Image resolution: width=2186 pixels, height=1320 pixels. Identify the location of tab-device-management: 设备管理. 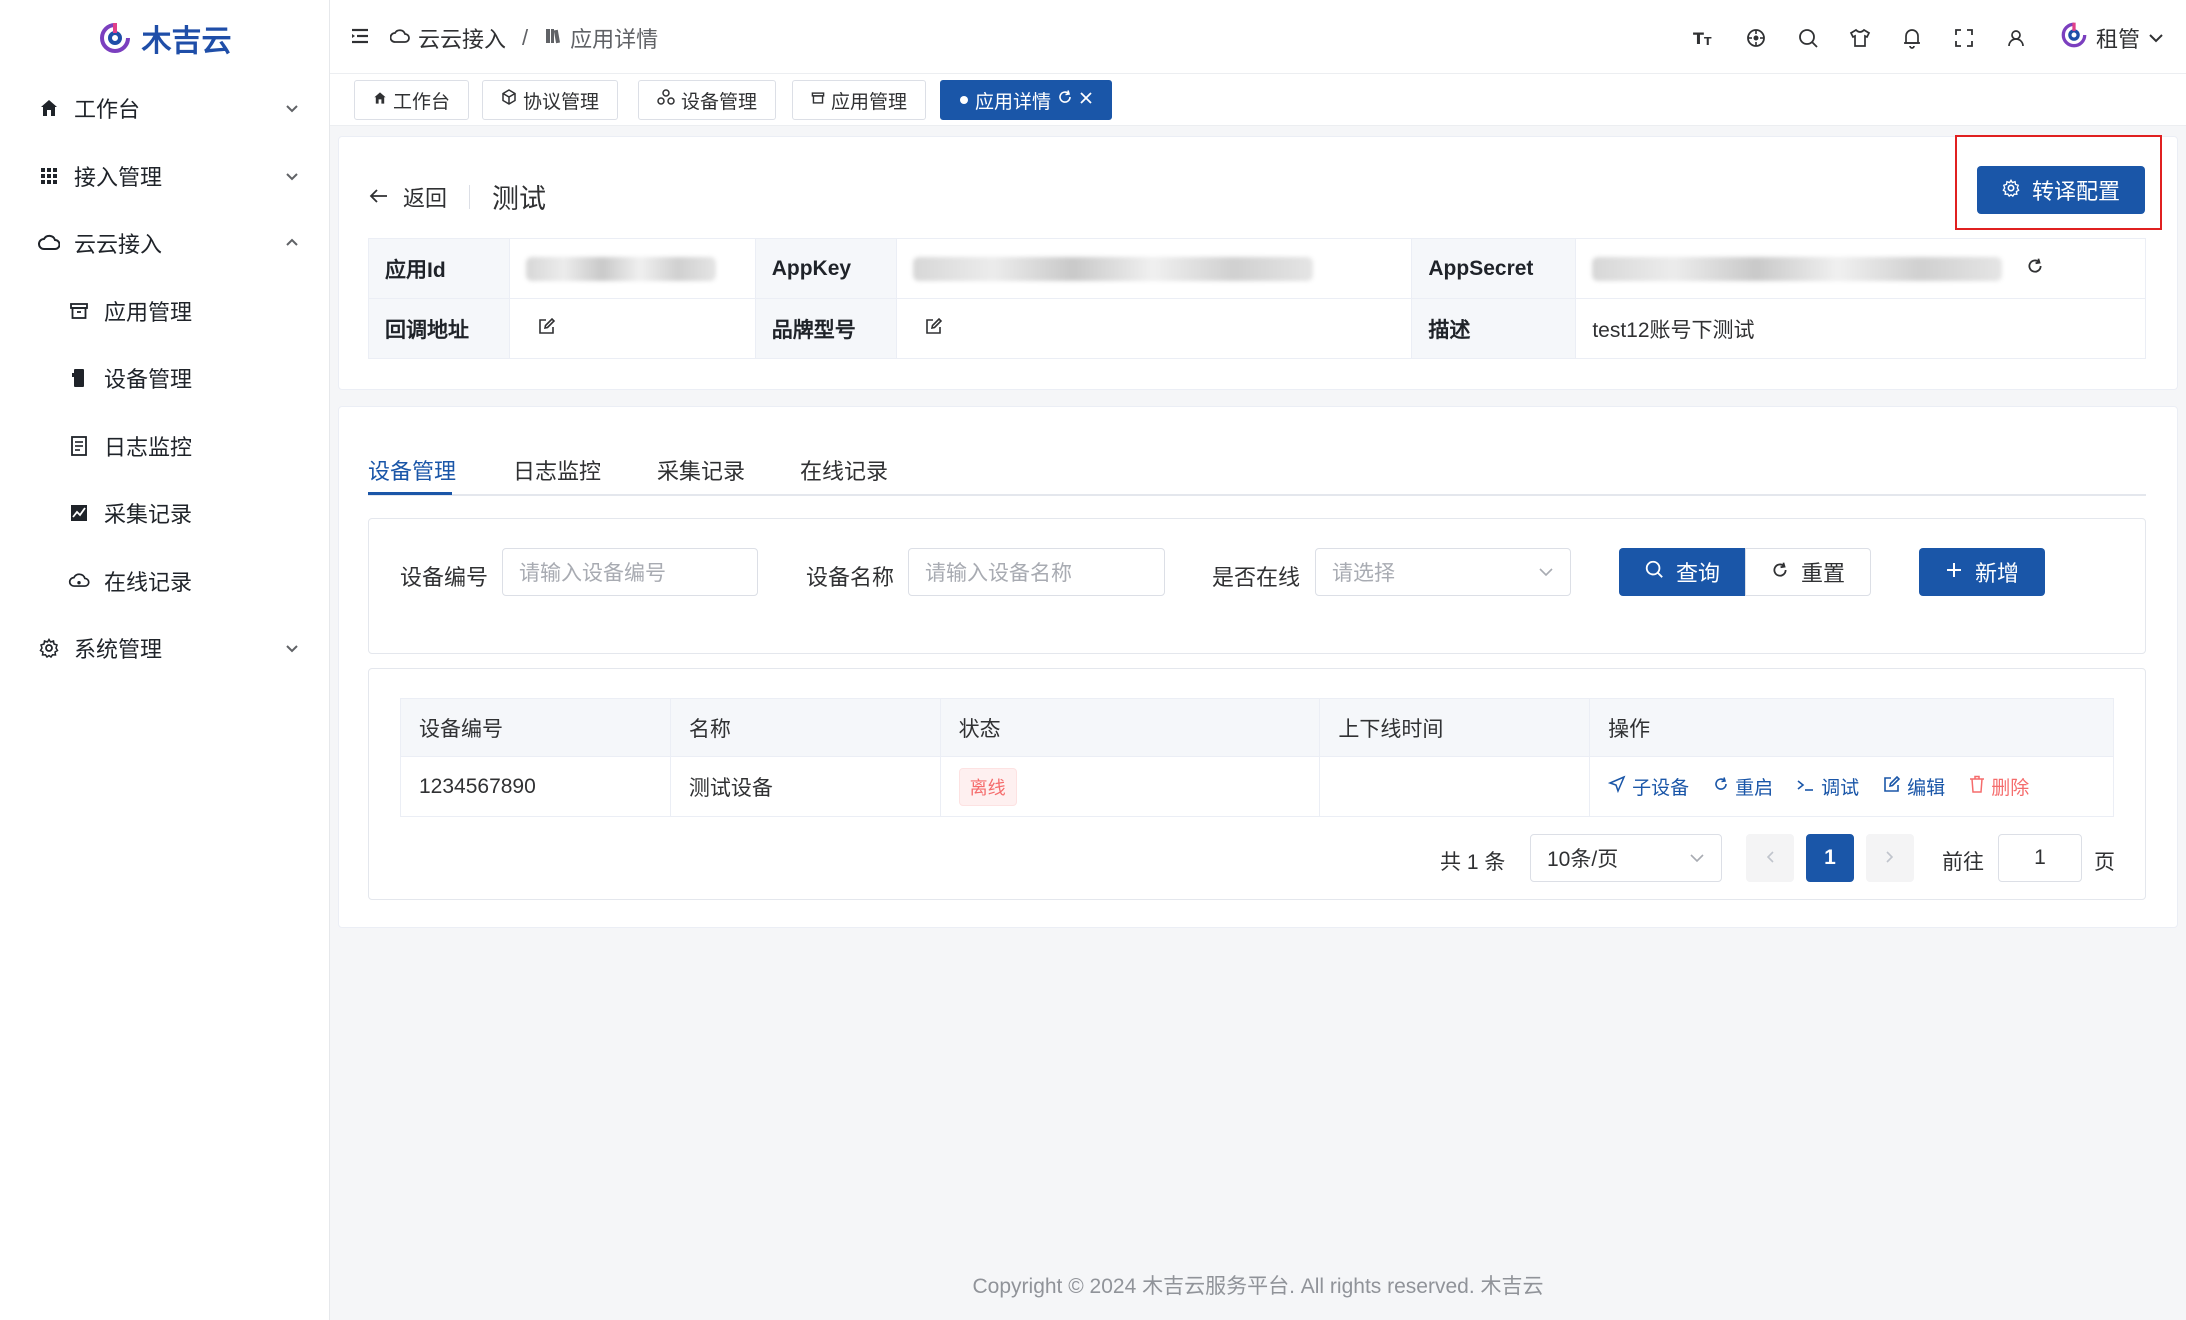
(412, 470).